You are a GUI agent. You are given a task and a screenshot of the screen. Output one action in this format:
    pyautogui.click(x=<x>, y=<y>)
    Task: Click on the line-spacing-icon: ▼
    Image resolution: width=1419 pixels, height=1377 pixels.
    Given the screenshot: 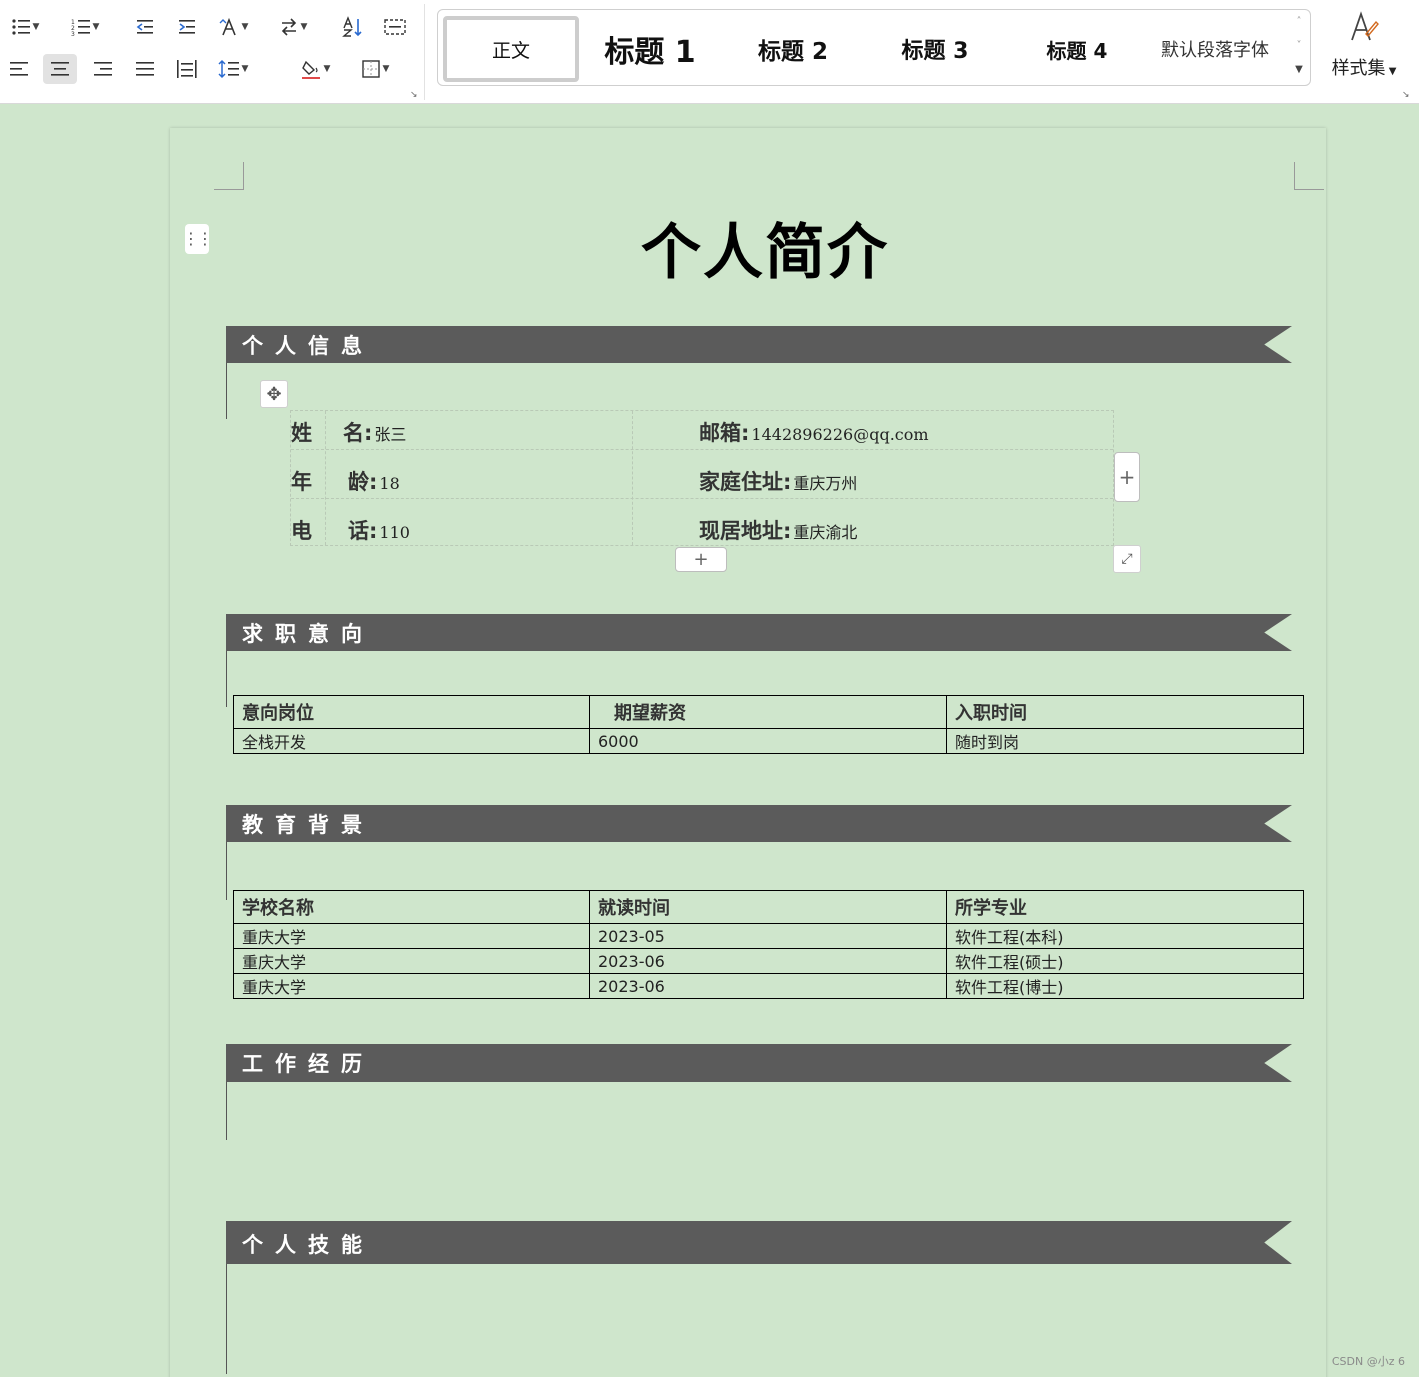 What is the action you would take?
    pyautogui.click(x=233, y=69)
    